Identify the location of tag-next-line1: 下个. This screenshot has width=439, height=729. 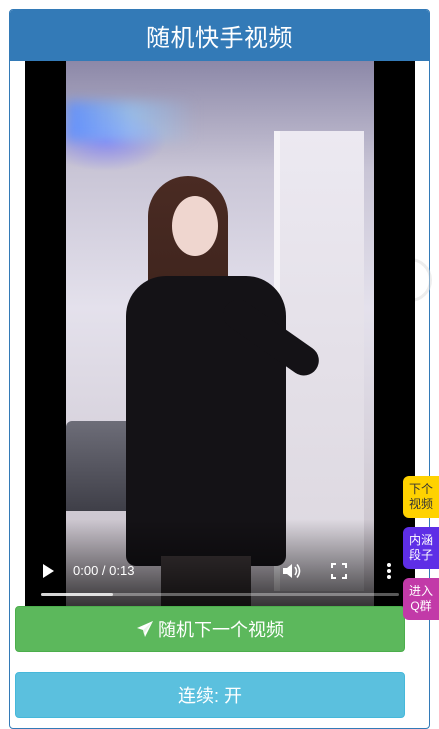
(420, 489).